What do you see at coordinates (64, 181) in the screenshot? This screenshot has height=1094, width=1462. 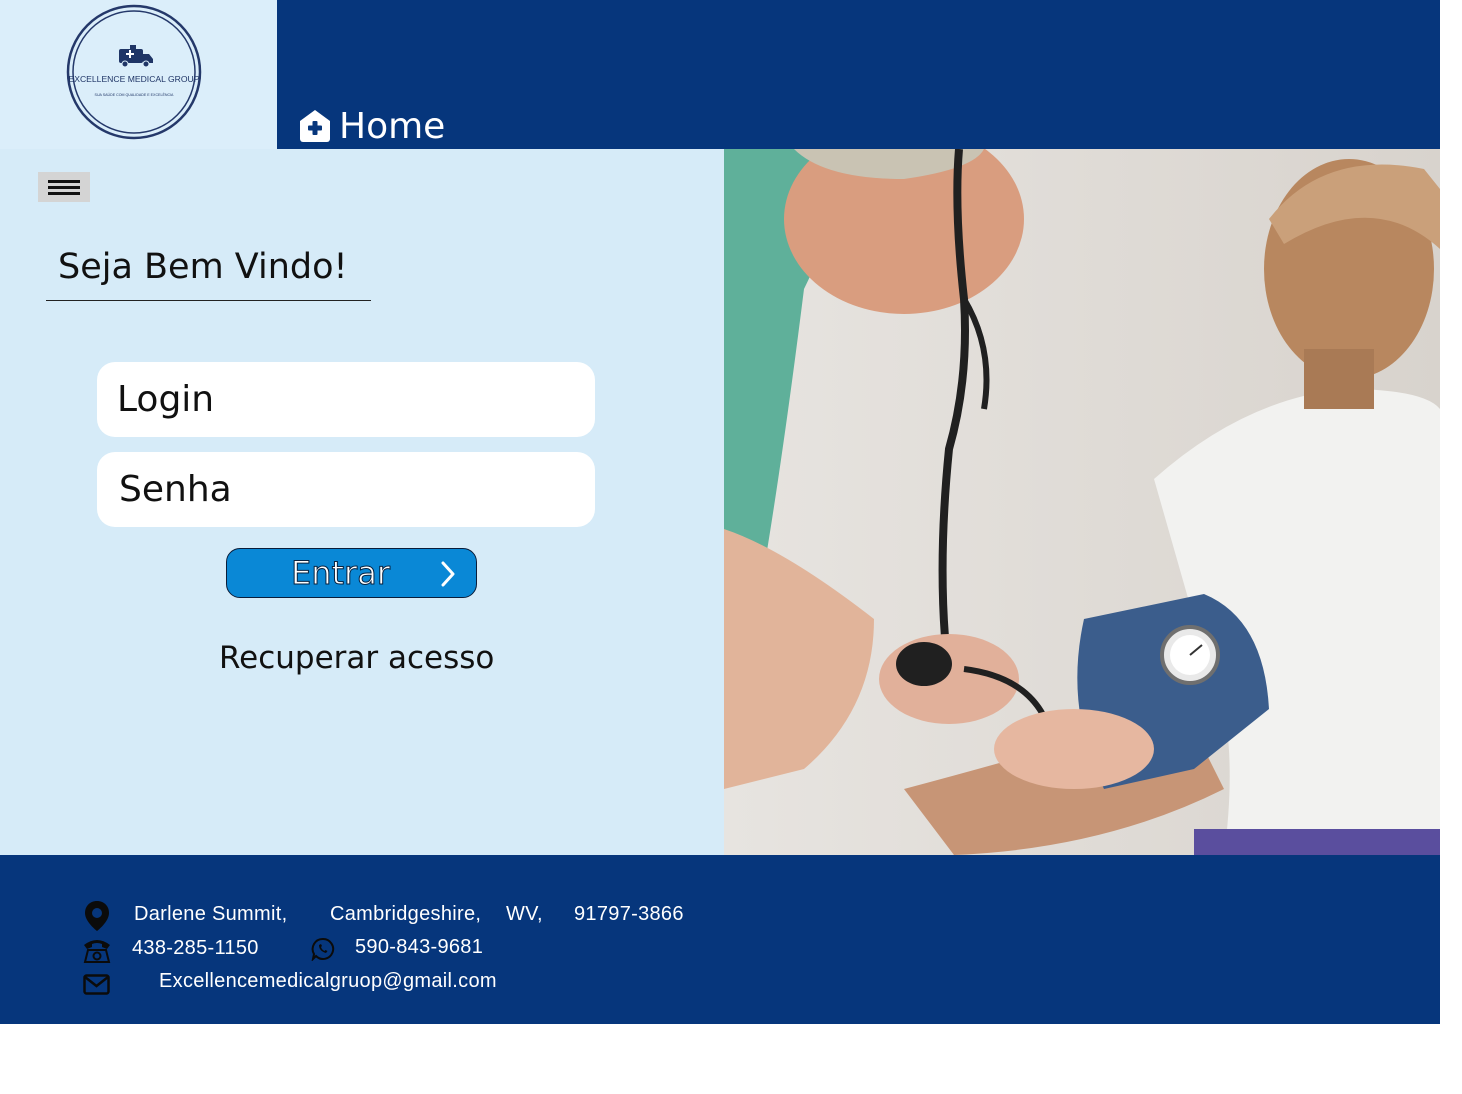 I see `hamburger-menu-icon` at bounding box center [64, 181].